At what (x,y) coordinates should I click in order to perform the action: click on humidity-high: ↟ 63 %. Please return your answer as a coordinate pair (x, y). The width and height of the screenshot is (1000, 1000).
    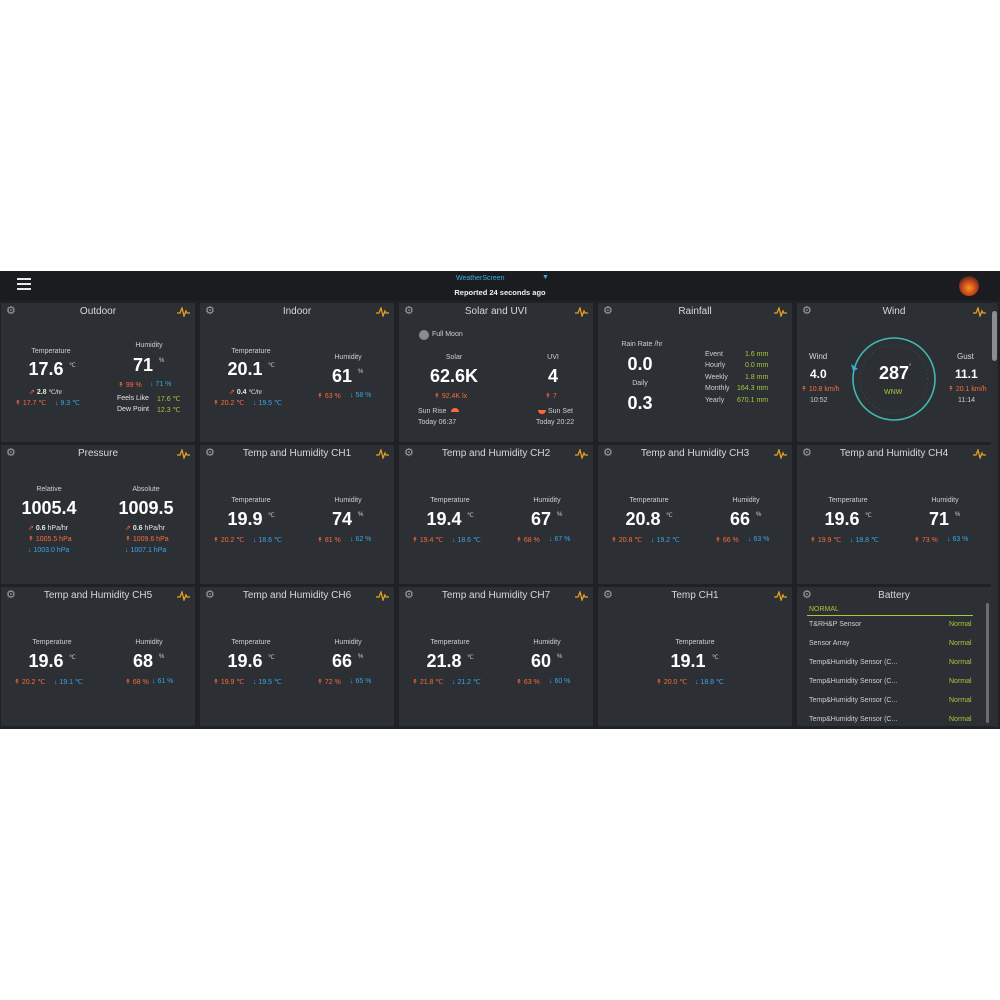
    Looking at the image, I should click on (329, 396).